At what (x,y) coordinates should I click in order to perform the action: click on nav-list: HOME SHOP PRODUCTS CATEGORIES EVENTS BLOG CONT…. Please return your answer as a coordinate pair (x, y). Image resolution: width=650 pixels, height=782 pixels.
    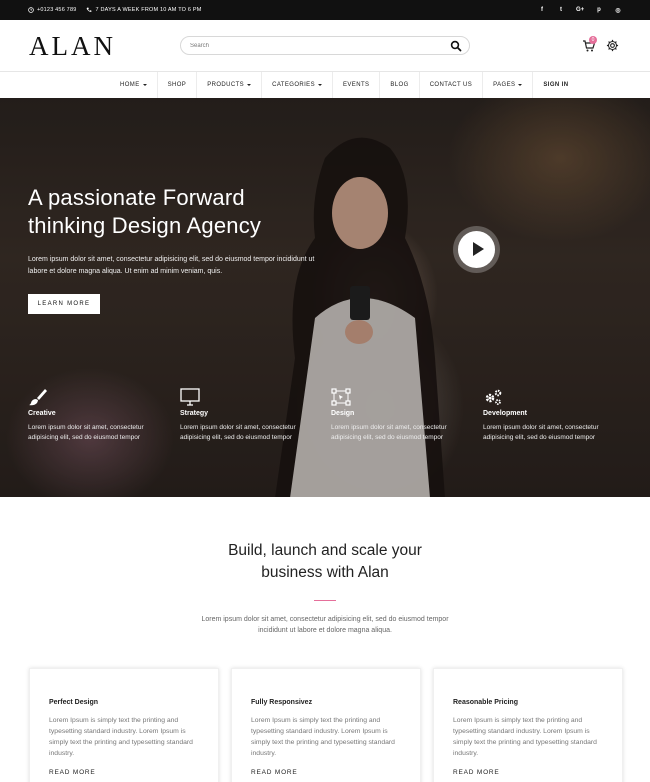
    Looking at the image, I should click on (344, 85).